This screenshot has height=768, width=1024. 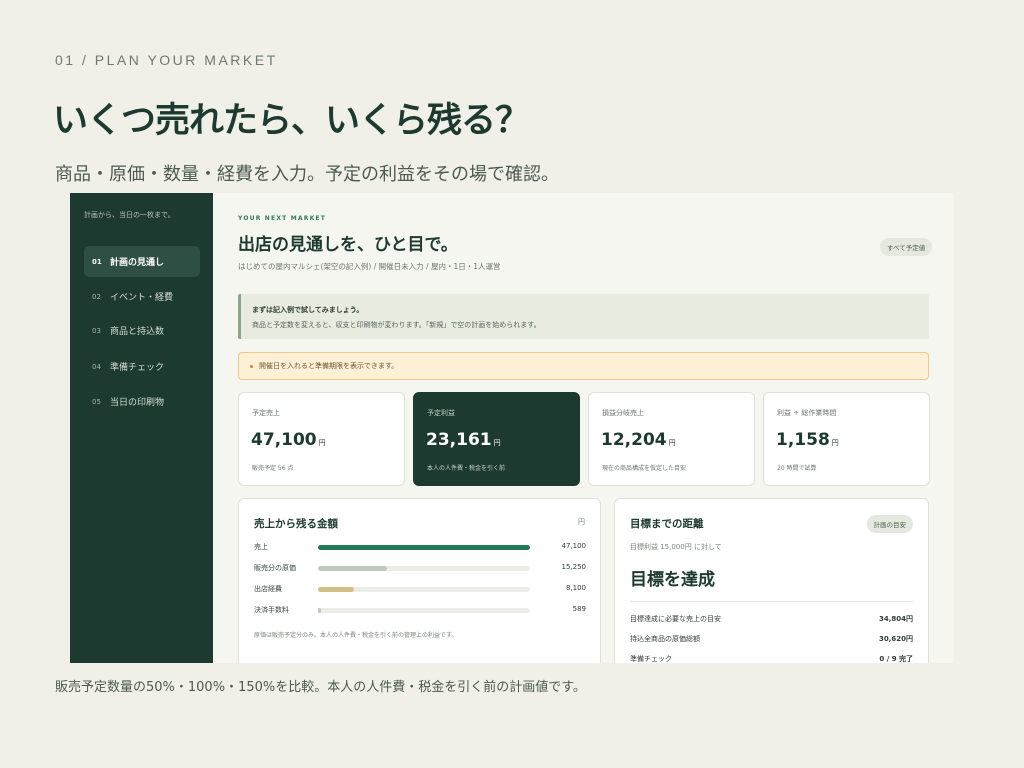 What do you see at coordinates (807, 440) in the screenshot?
I see `kpi-value: 1,158 円` at bounding box center [807, 440].